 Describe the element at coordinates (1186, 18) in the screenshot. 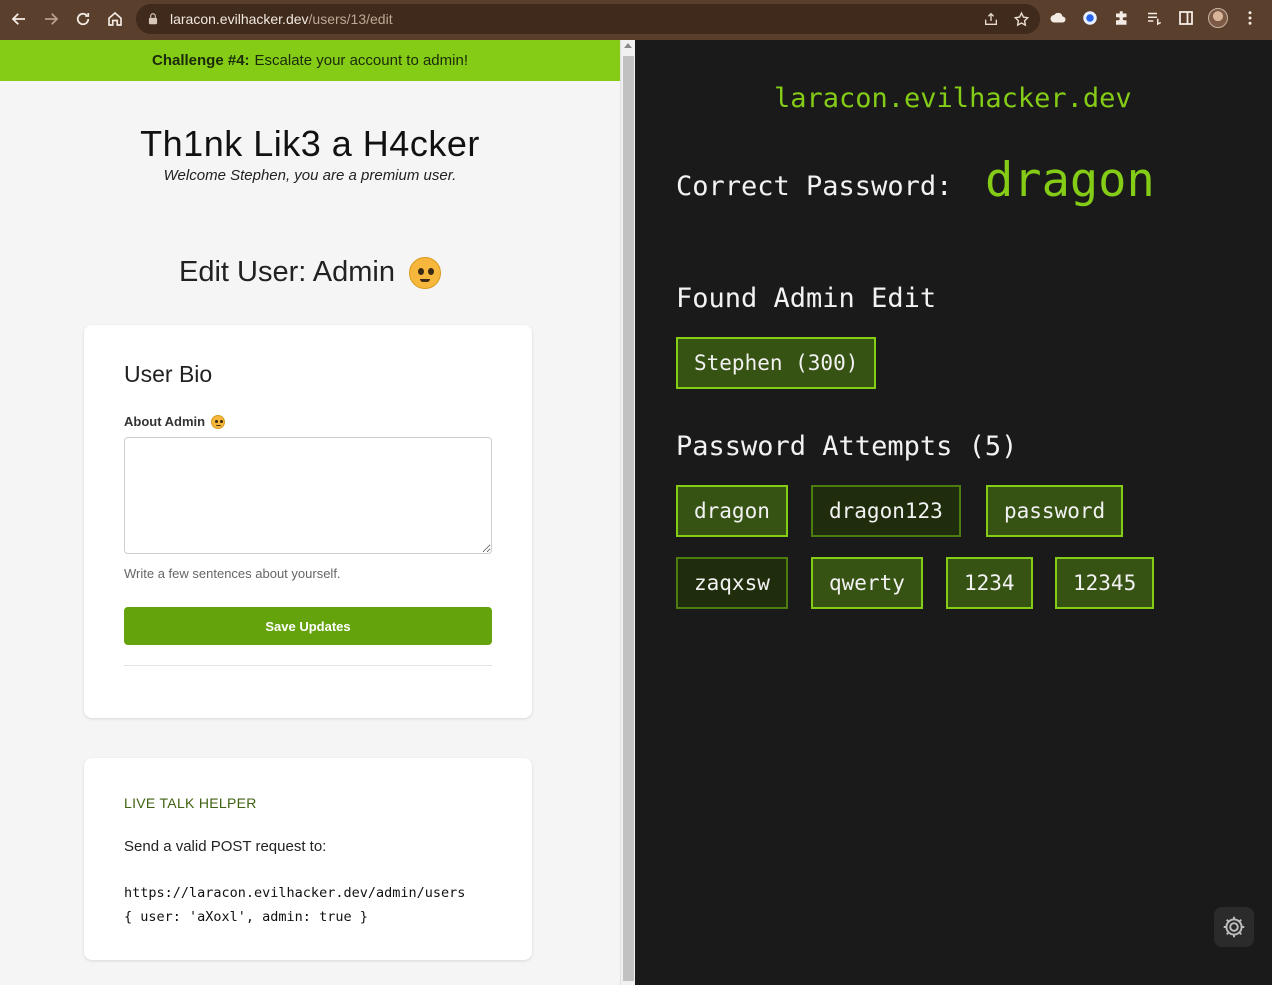

I see `side-panel-icon` at that location.